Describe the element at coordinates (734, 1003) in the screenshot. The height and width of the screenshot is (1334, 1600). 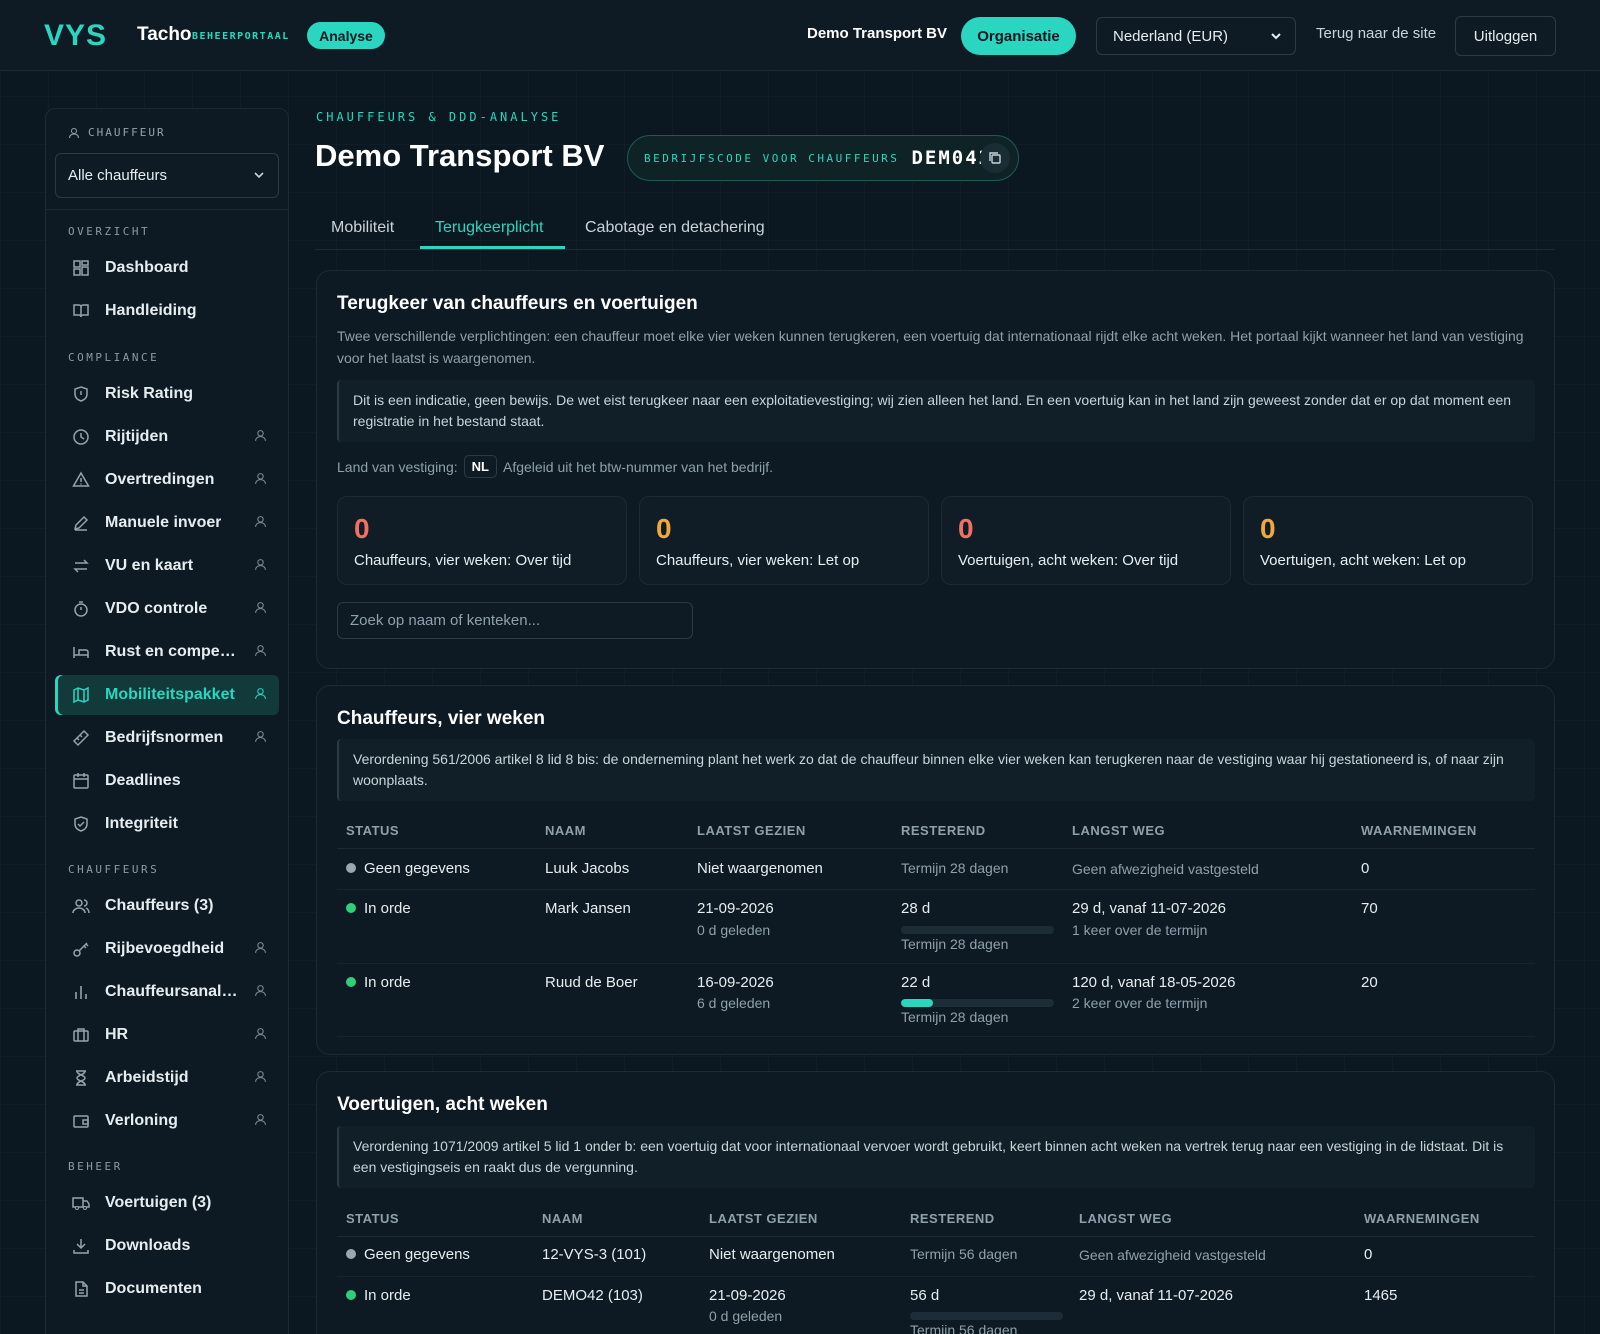
I see `last-seen-ago: 6 d geleden` at that location.